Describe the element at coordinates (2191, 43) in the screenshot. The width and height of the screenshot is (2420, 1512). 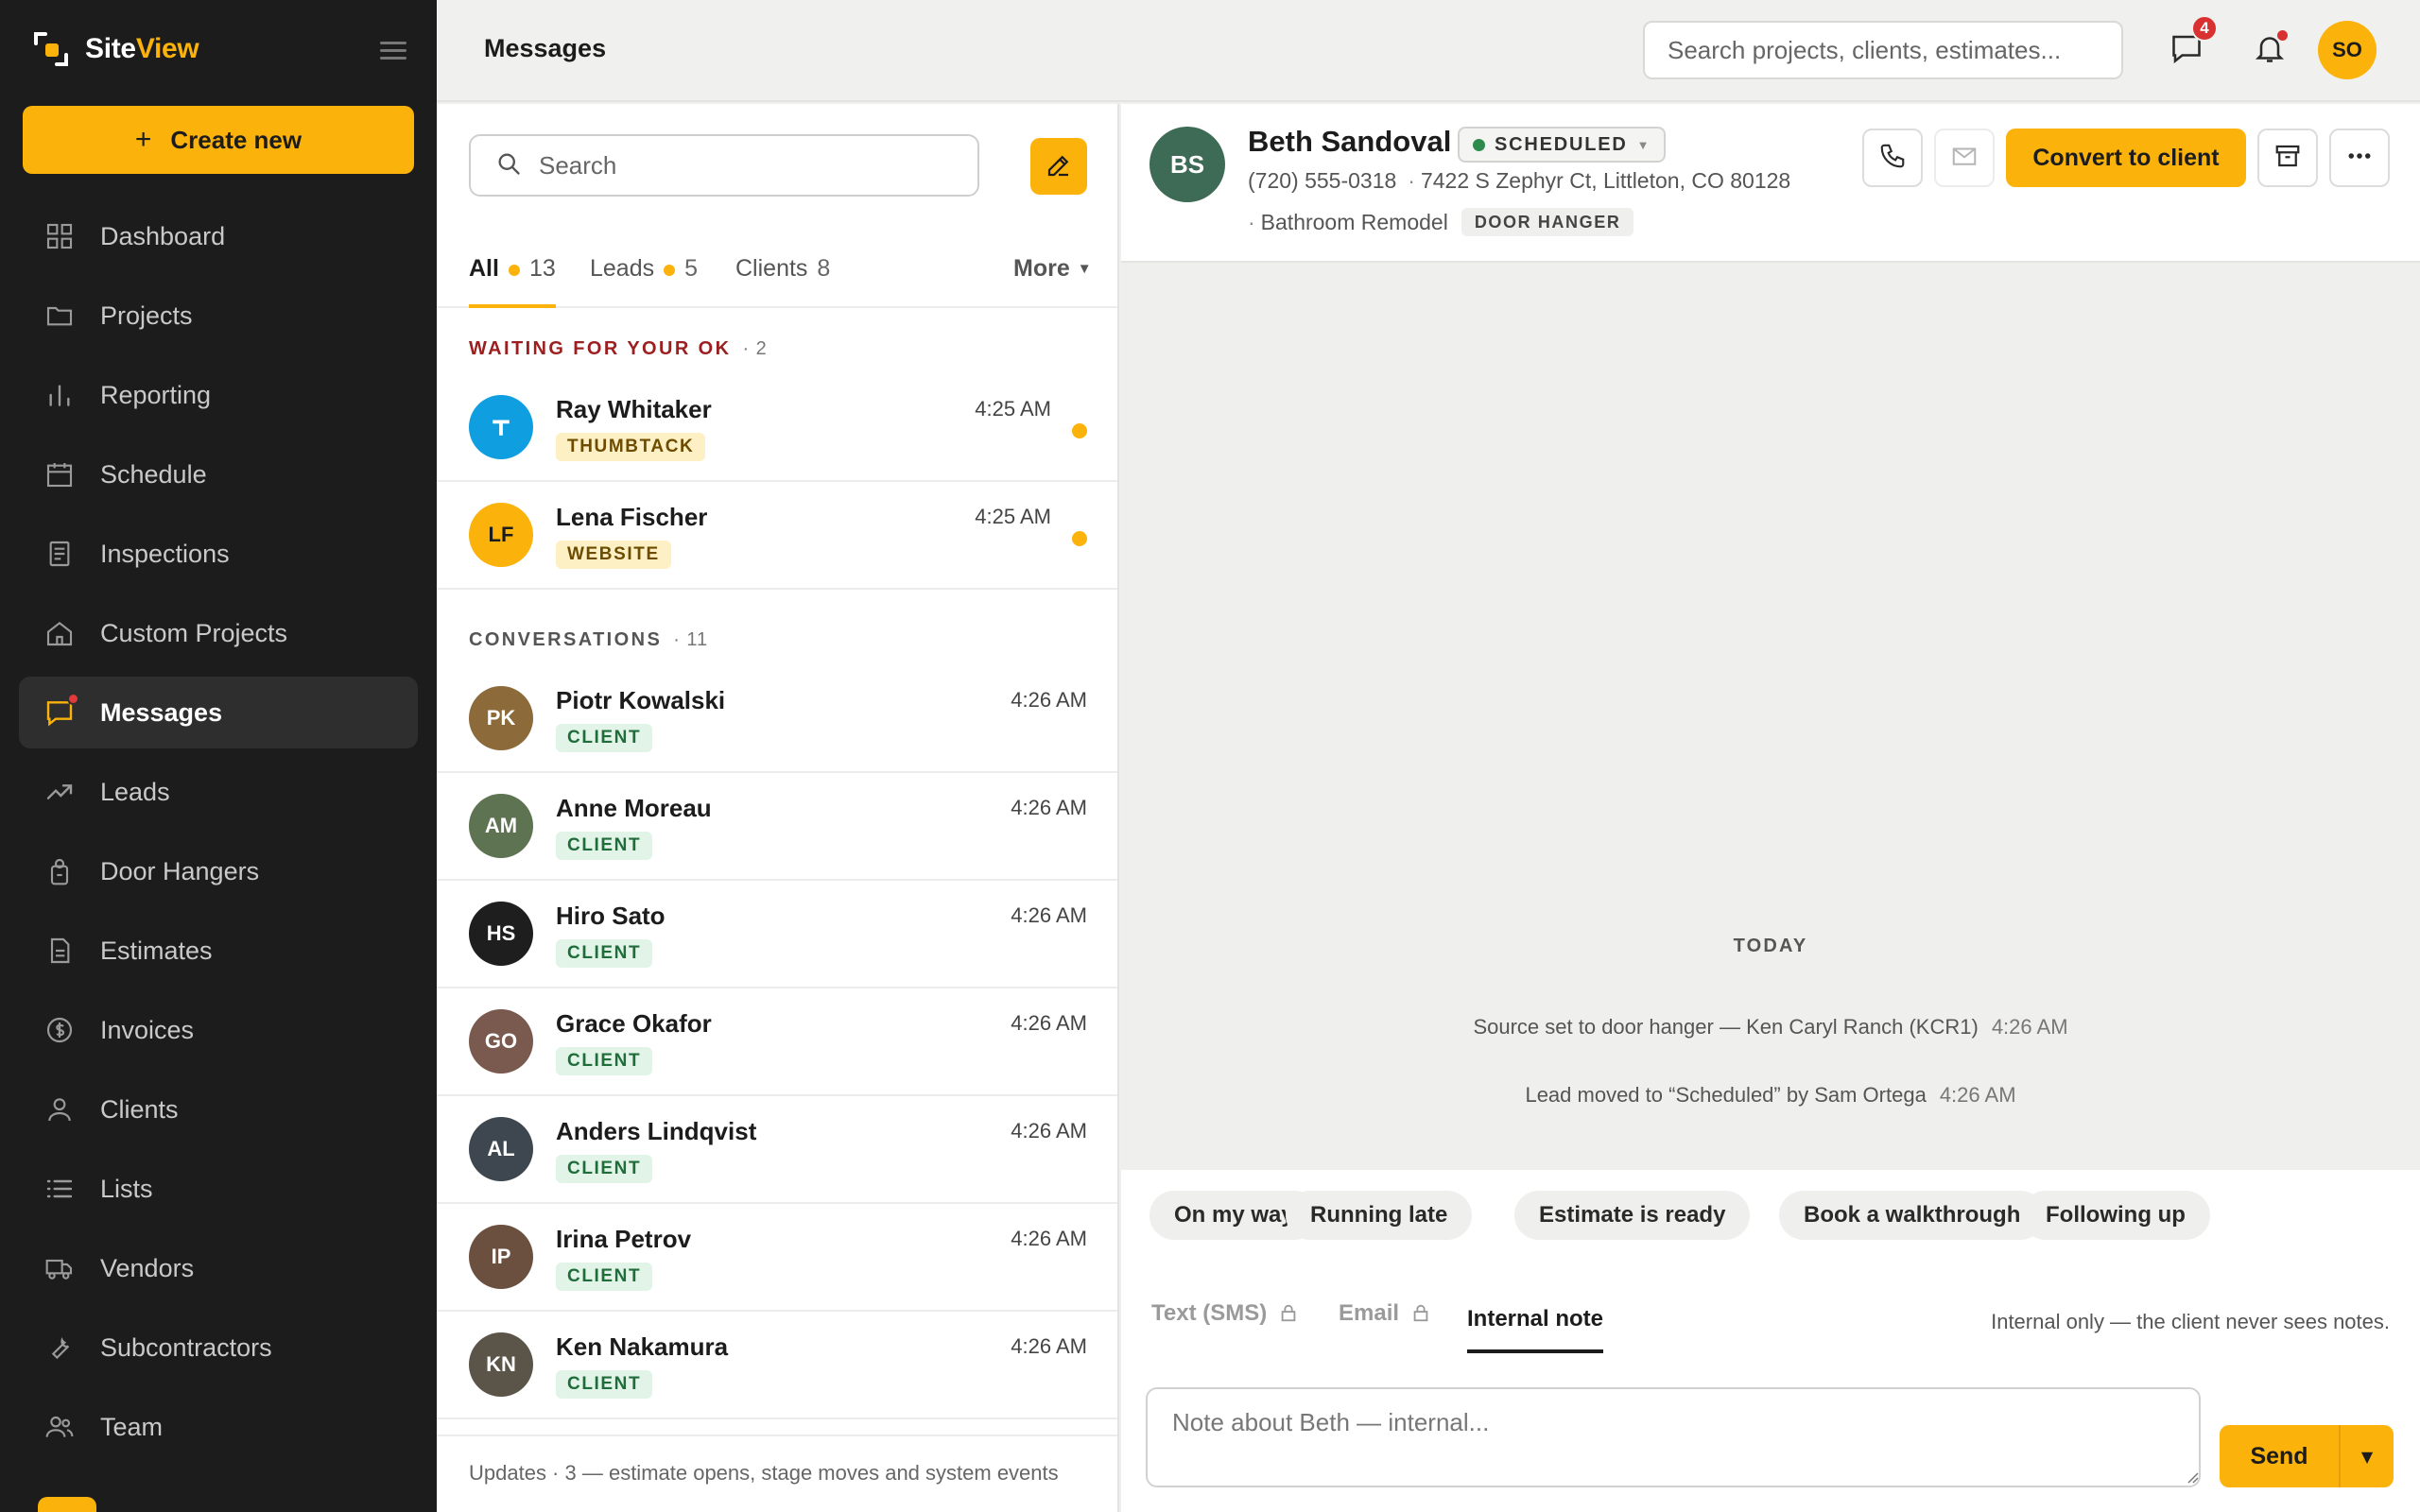
I see `messages-button: 4` at that location.